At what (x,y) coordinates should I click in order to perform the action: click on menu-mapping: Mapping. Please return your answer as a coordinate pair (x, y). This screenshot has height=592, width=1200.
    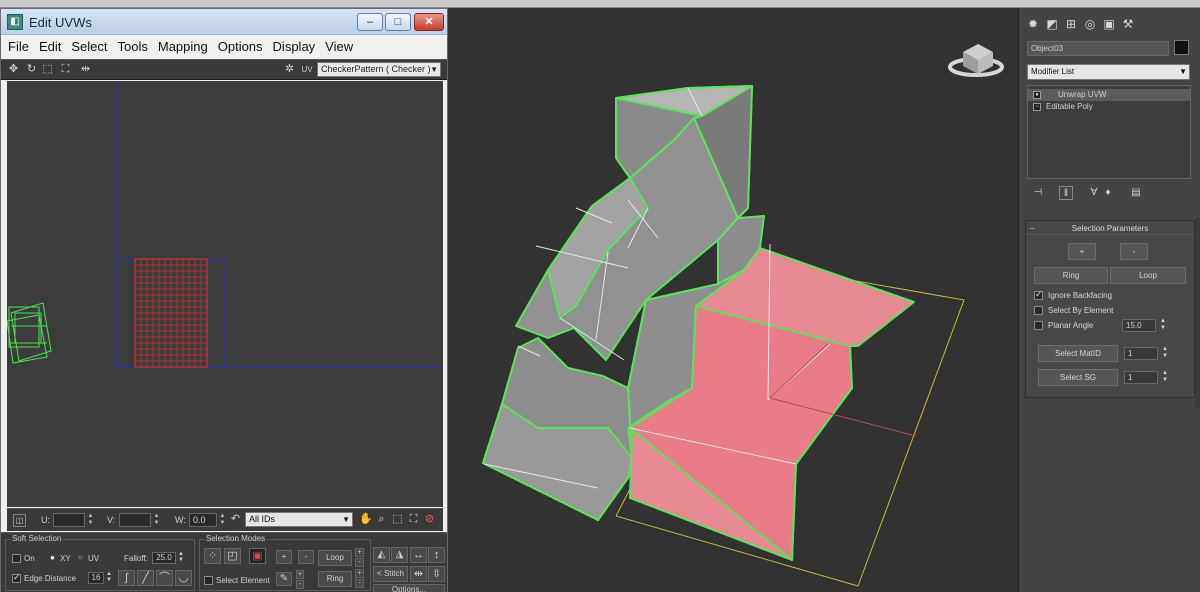
    Looking at the image, I should click on (183, 45).